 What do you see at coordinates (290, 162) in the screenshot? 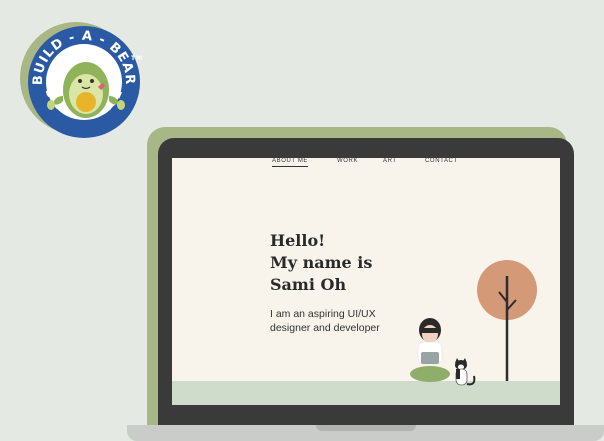
I see `nav-about-me: ABOUT ME` at bounding box center [290, 162].